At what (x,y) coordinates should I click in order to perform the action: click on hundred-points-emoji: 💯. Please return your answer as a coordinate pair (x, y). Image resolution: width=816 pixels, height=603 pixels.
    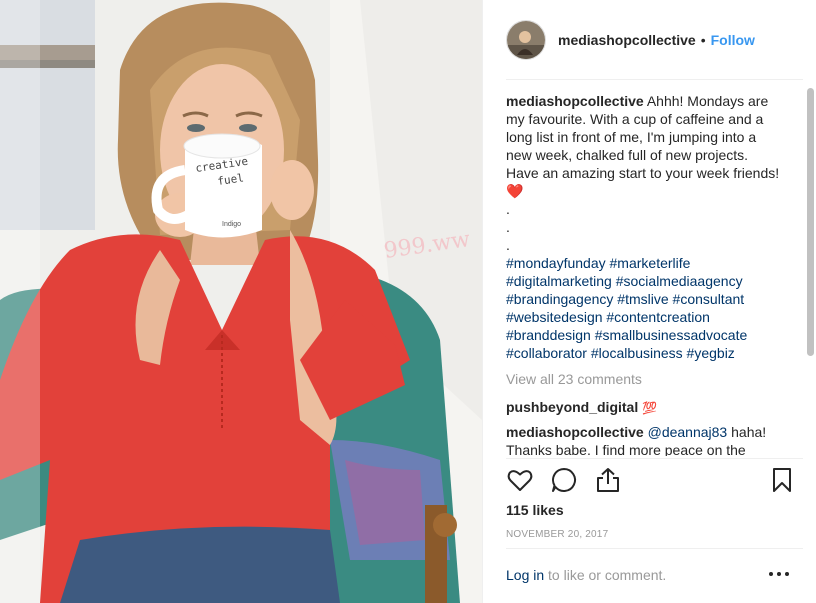
    Looking at the image, I should click on (650, 408).